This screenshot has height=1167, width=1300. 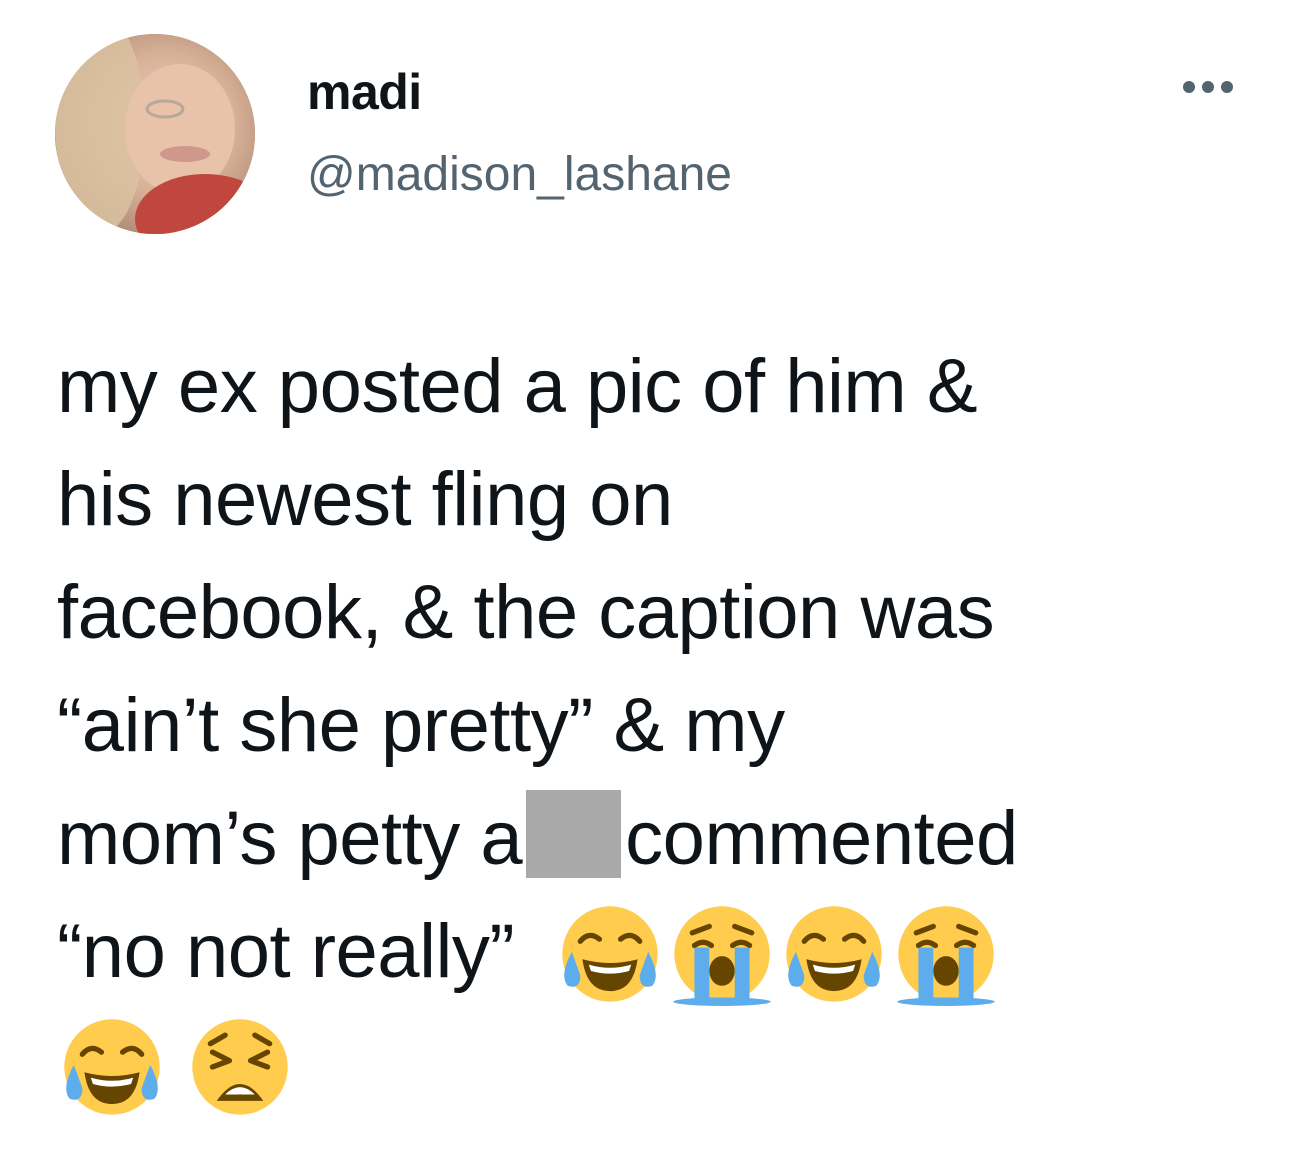 I want to click on redaction-block, so click(x=574, y=834).